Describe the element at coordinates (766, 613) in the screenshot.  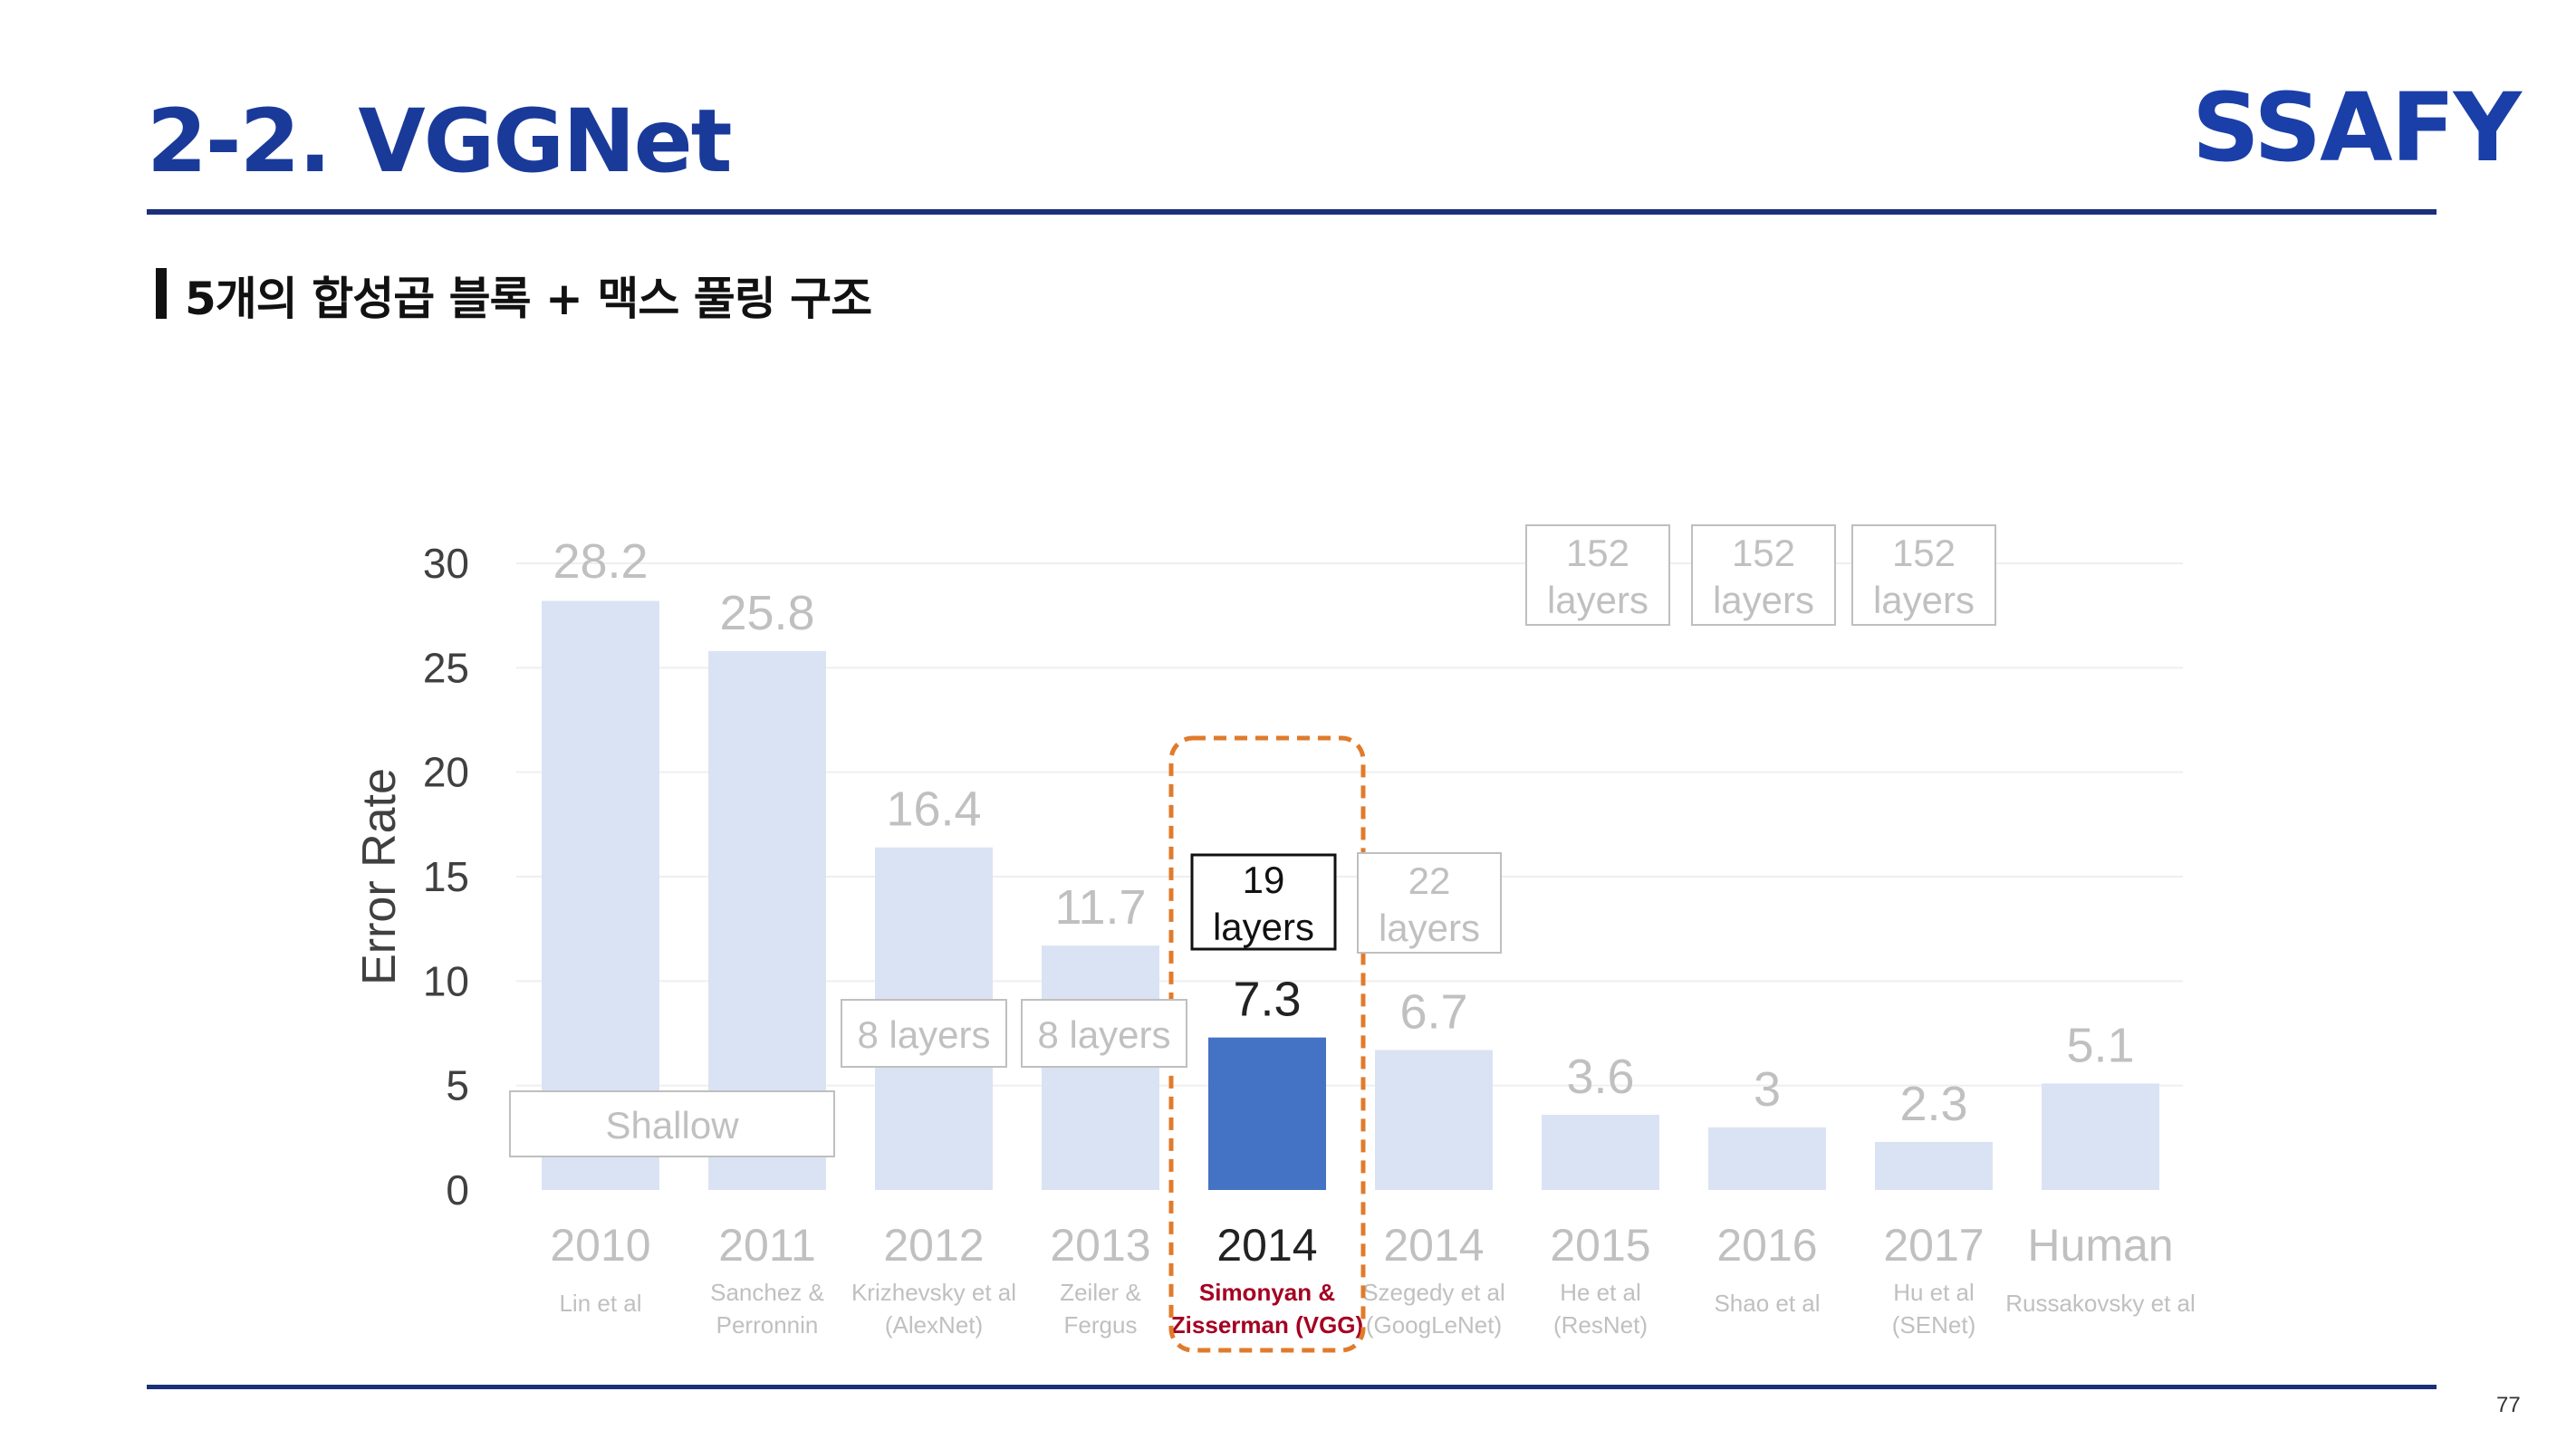
I see `value-label: 25.8` at that location.